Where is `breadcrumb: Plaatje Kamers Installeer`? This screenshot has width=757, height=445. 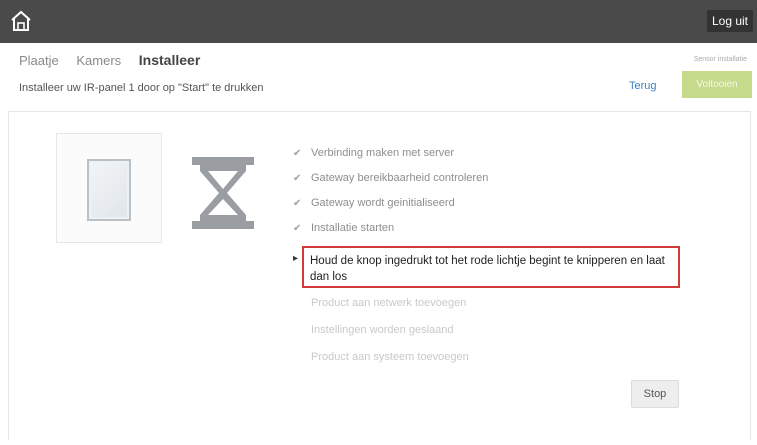 breadcrumb: Plaatje Kamers Installeer is located at coordinates (116, 60).